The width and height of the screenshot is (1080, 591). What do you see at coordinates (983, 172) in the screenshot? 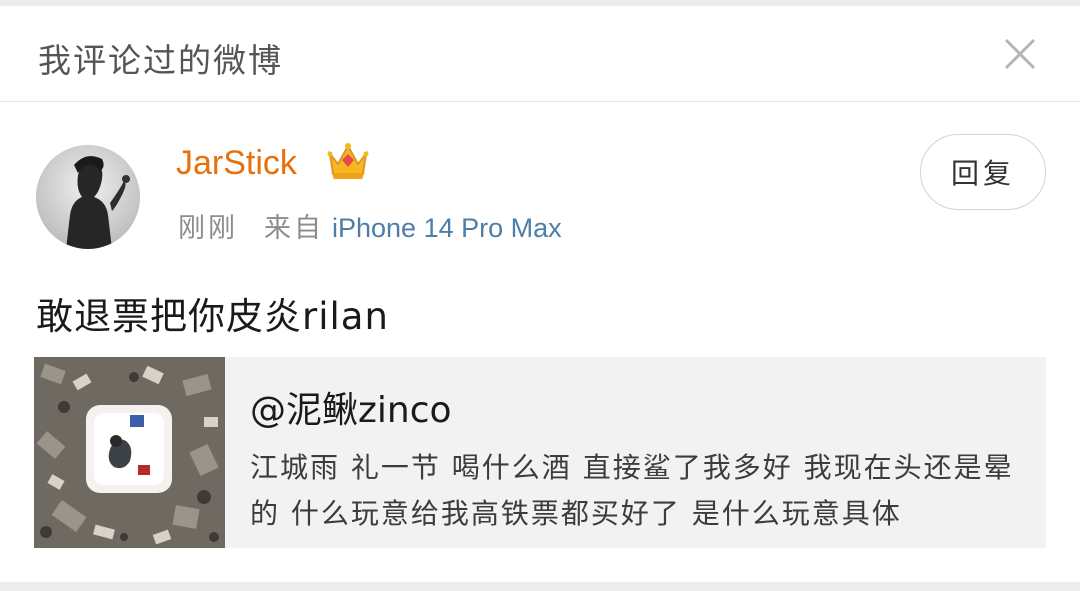
I see `reply-button: 回复` at bounding box center [983, 172].